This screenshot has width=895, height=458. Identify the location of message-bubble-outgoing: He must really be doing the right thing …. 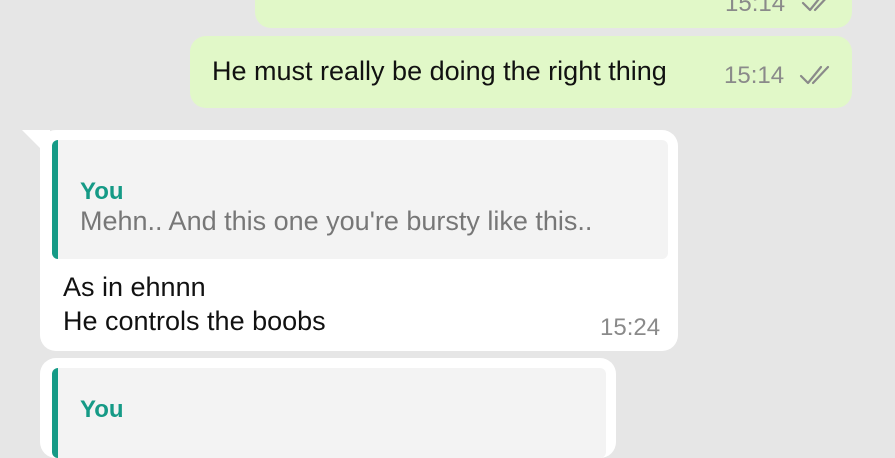
(521, 72).